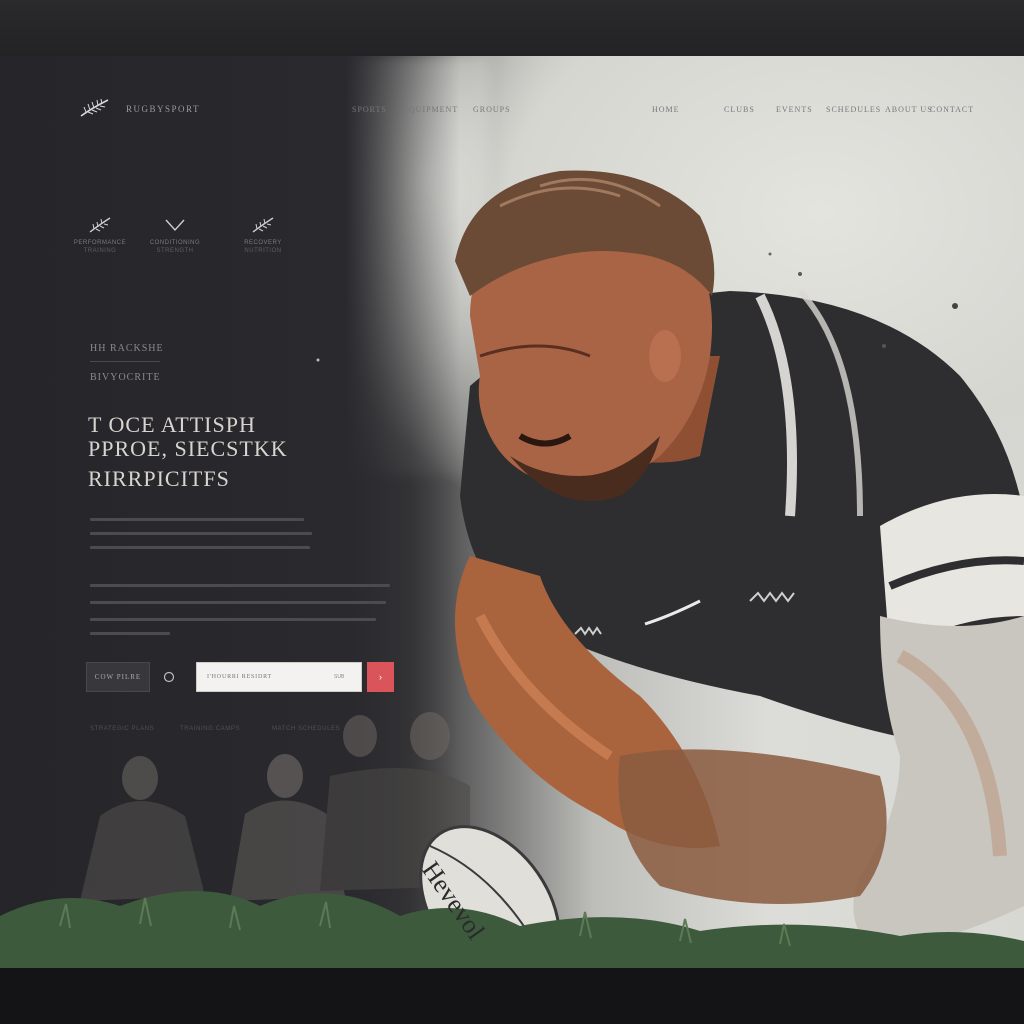  Describe the element at coordinates (794, 109) in the screenshot. I see `nav-item-events: EVENTS` at that location.